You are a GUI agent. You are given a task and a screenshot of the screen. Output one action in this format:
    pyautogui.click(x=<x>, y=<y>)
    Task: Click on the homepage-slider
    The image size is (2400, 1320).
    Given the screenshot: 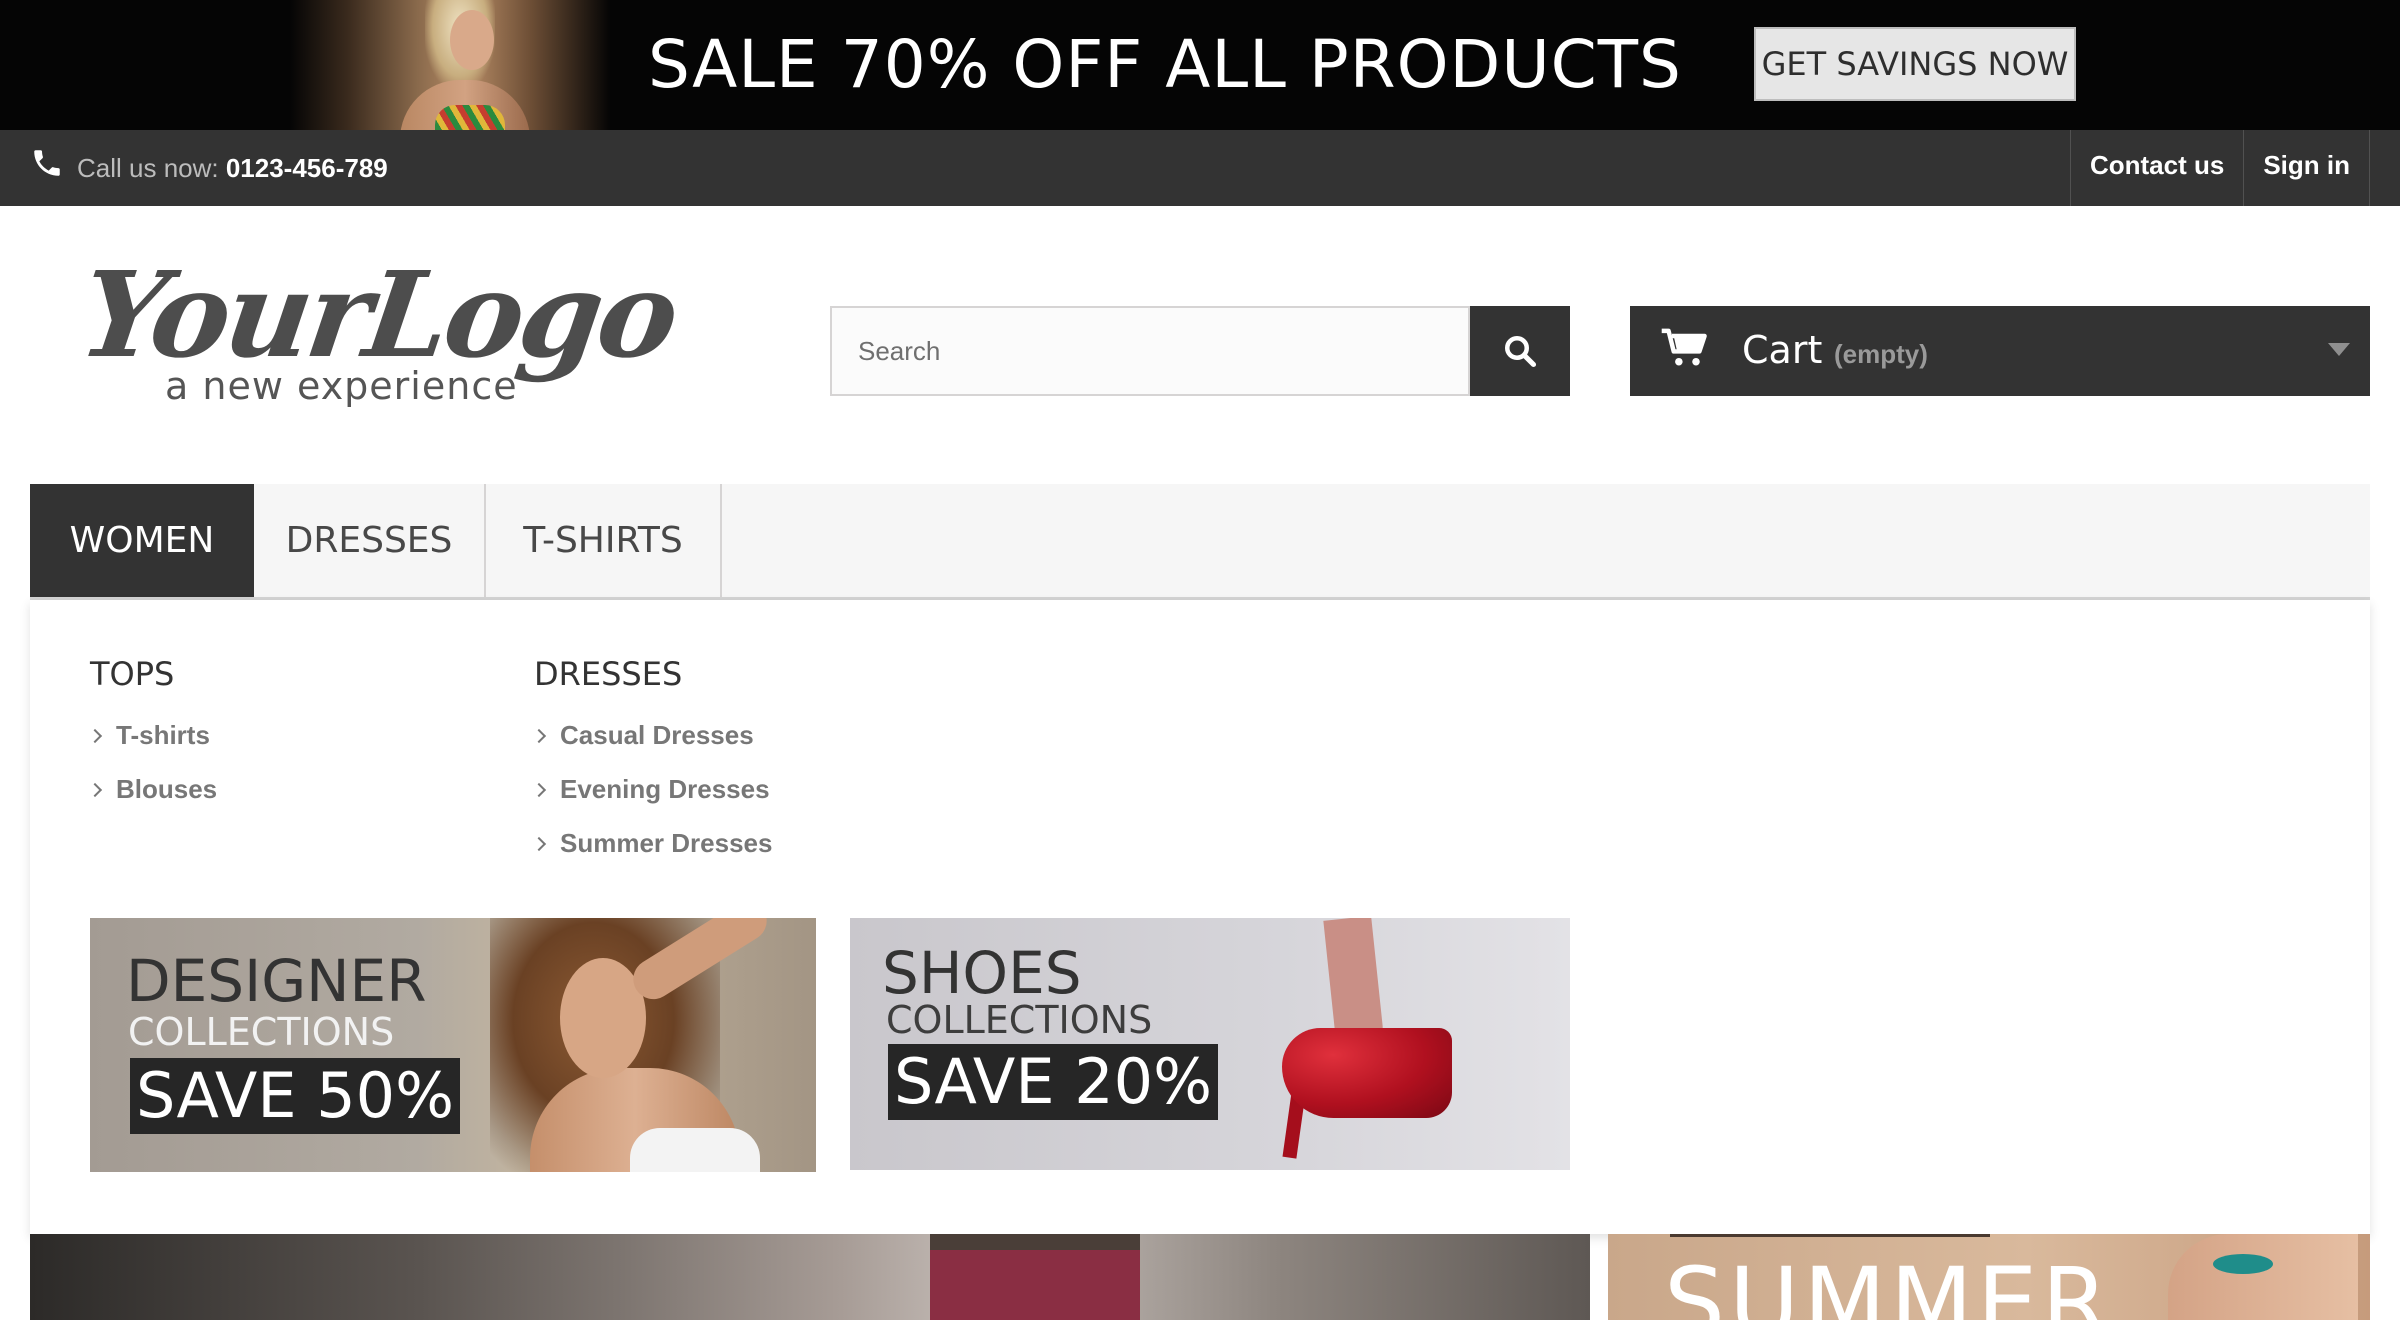 What is the action you would take?
    pyautogui.click(x=810, y=1277)
    